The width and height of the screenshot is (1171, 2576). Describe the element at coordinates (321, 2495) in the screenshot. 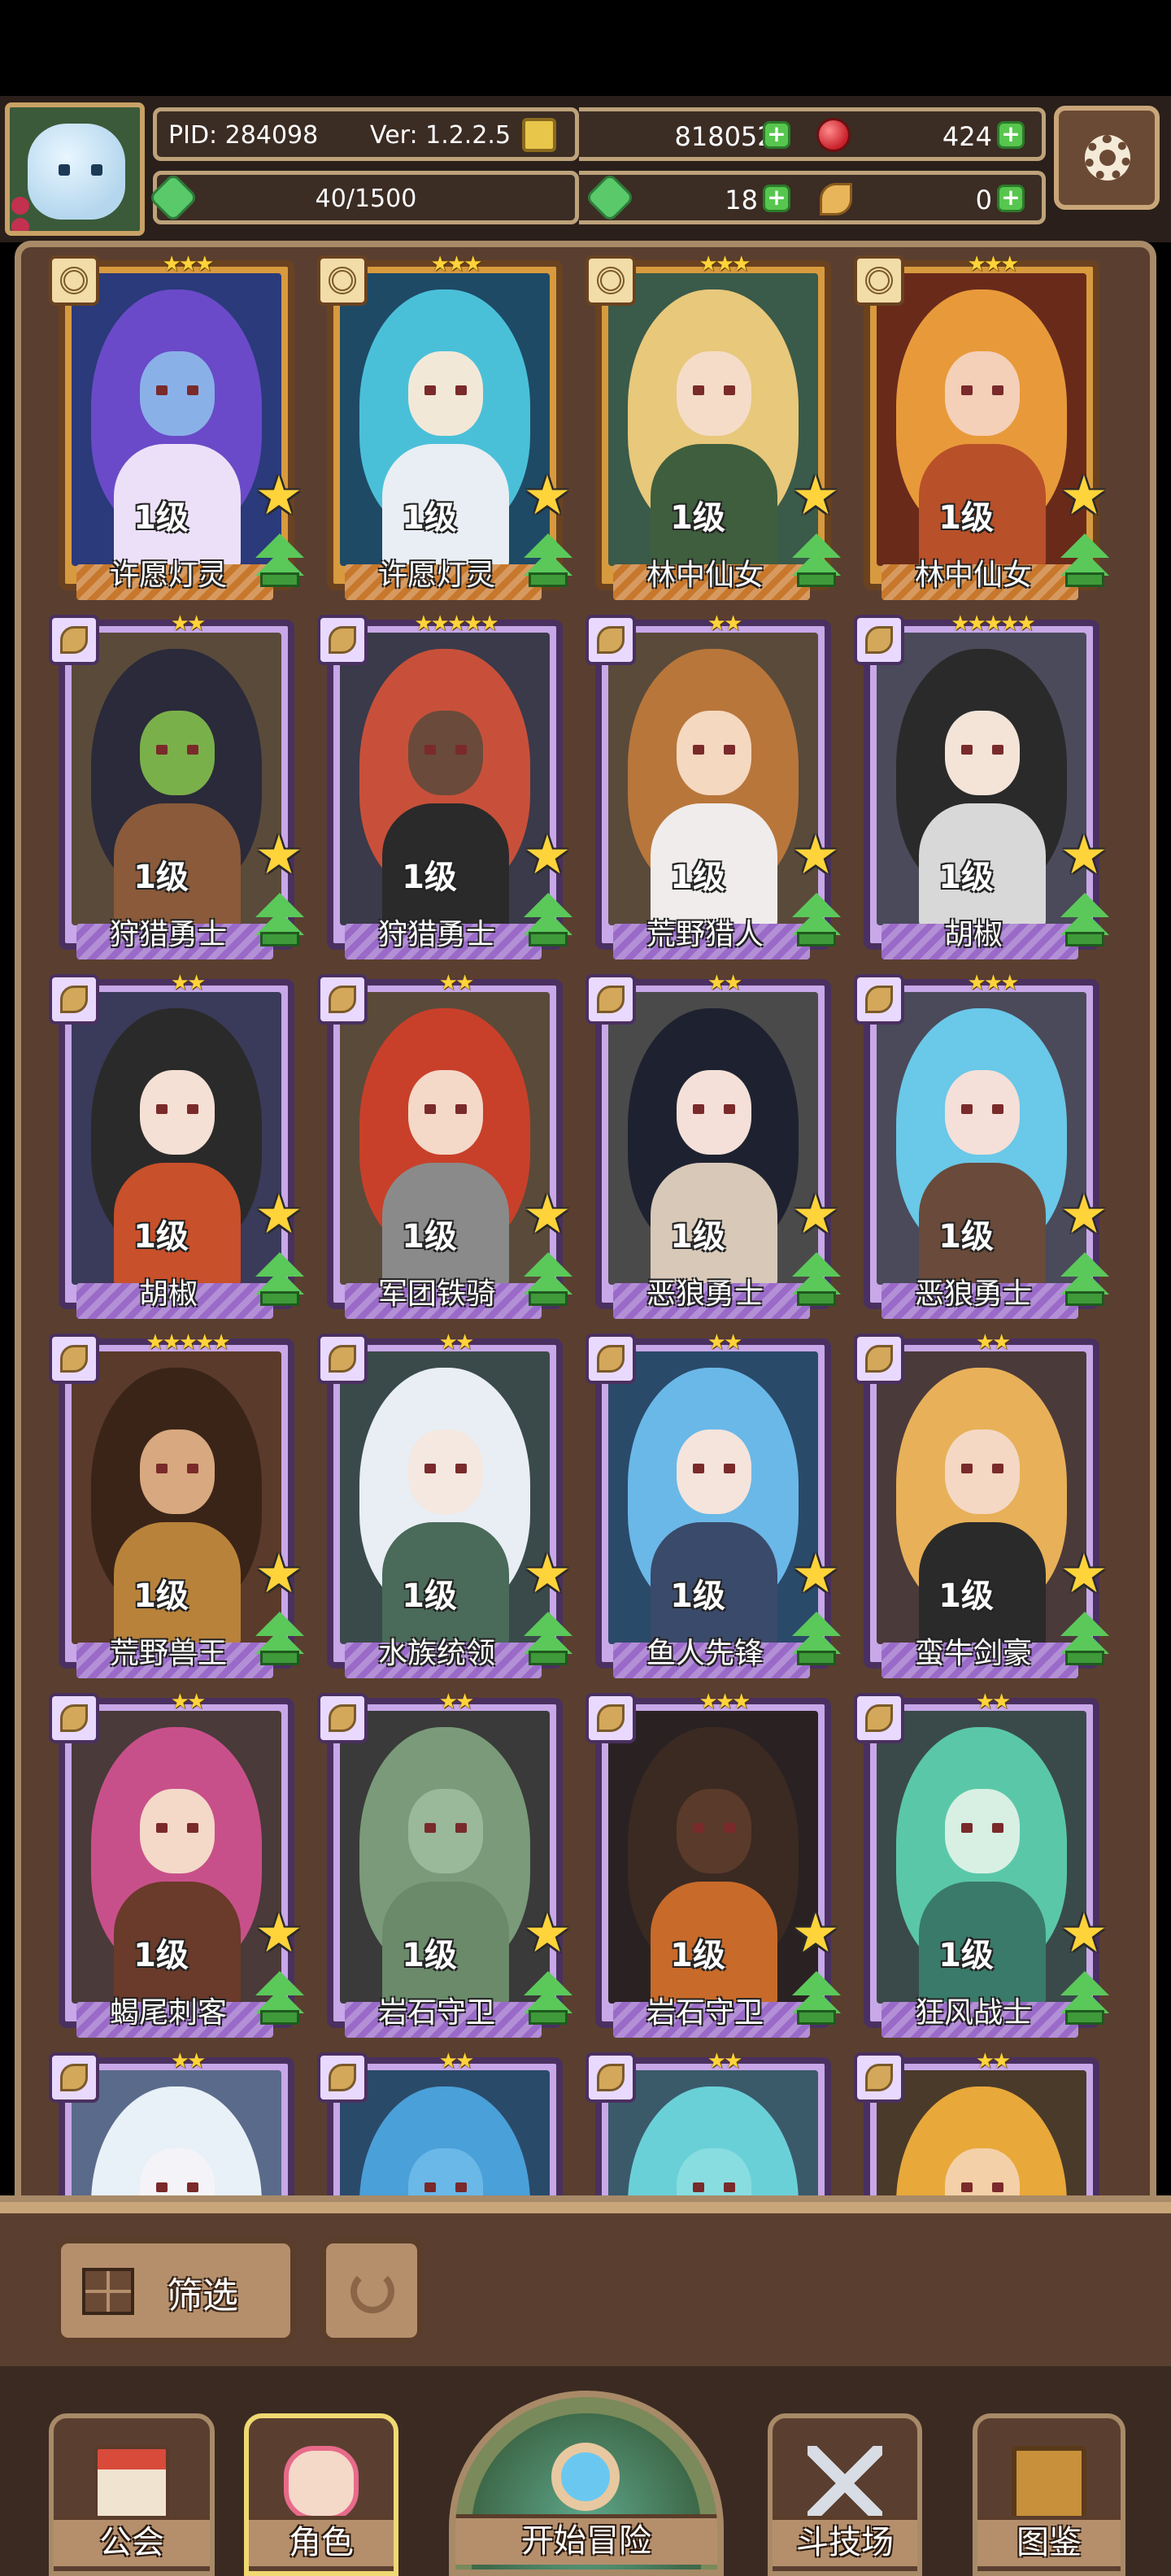

I see `nav-tab-character: 角色` at that location.